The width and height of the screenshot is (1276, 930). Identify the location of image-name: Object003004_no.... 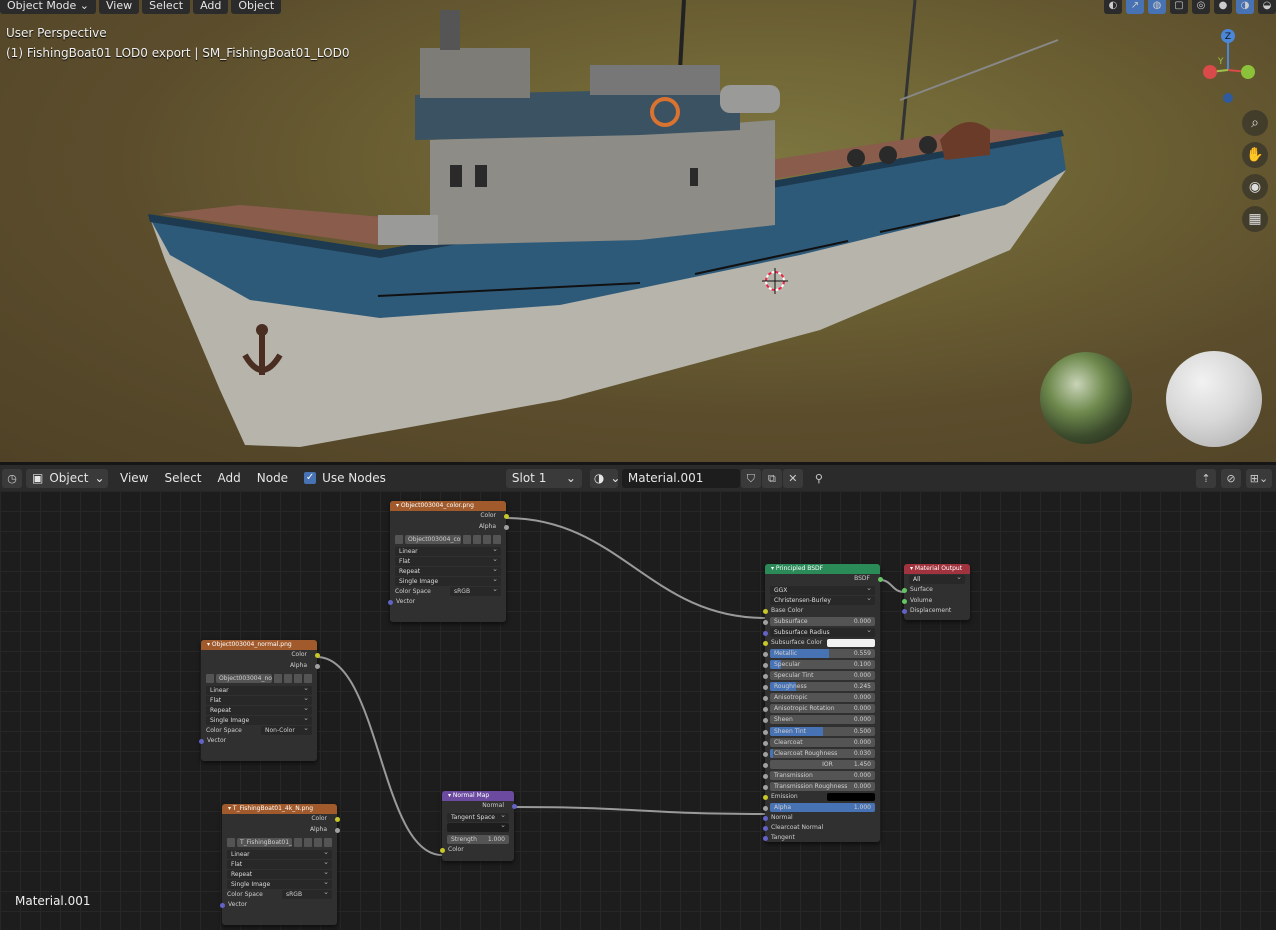
(244, 678).